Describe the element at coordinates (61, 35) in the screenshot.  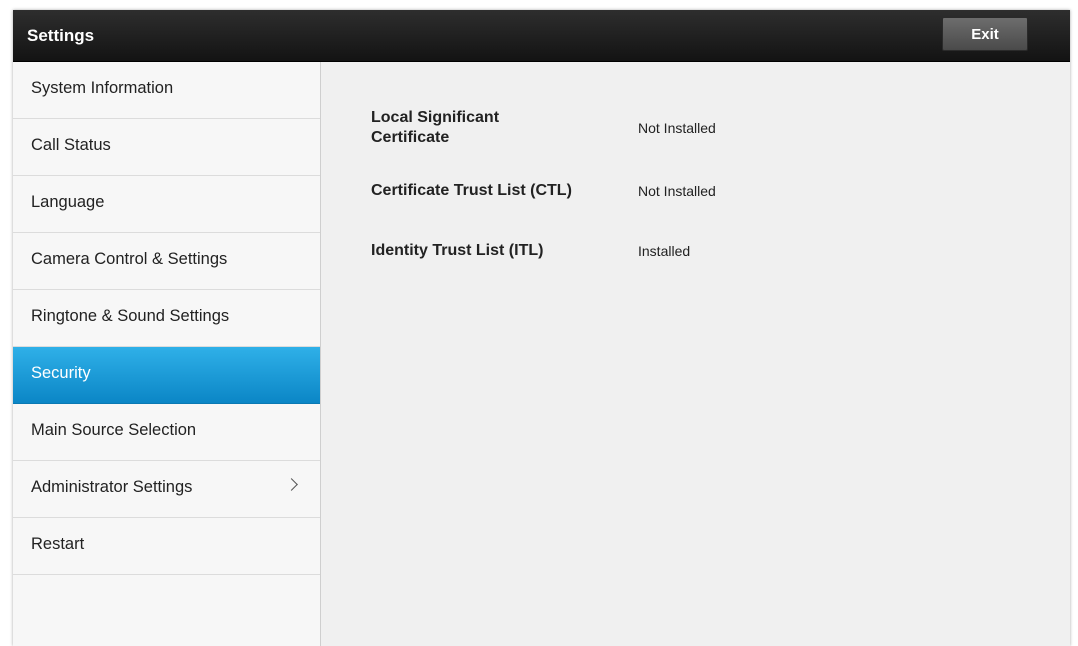
I see `page-title: Settings` at that location.